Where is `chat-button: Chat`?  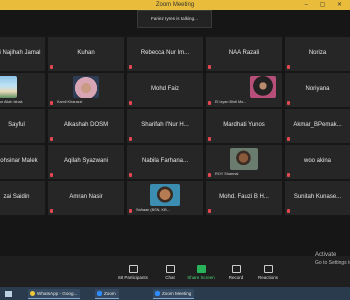
chat-button: Chat is located at coordinates (170, 272).